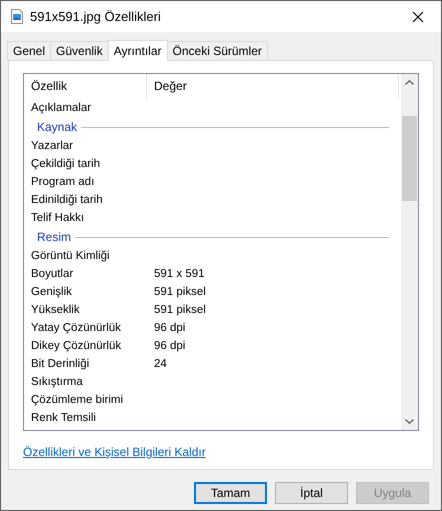 Image resolution: width=442 pixels, height=511 pixels. Describe the element at coordinates (96, 16) in the screenshot. I see `window-title: 591x591.jpg Özellikleri` at that location.